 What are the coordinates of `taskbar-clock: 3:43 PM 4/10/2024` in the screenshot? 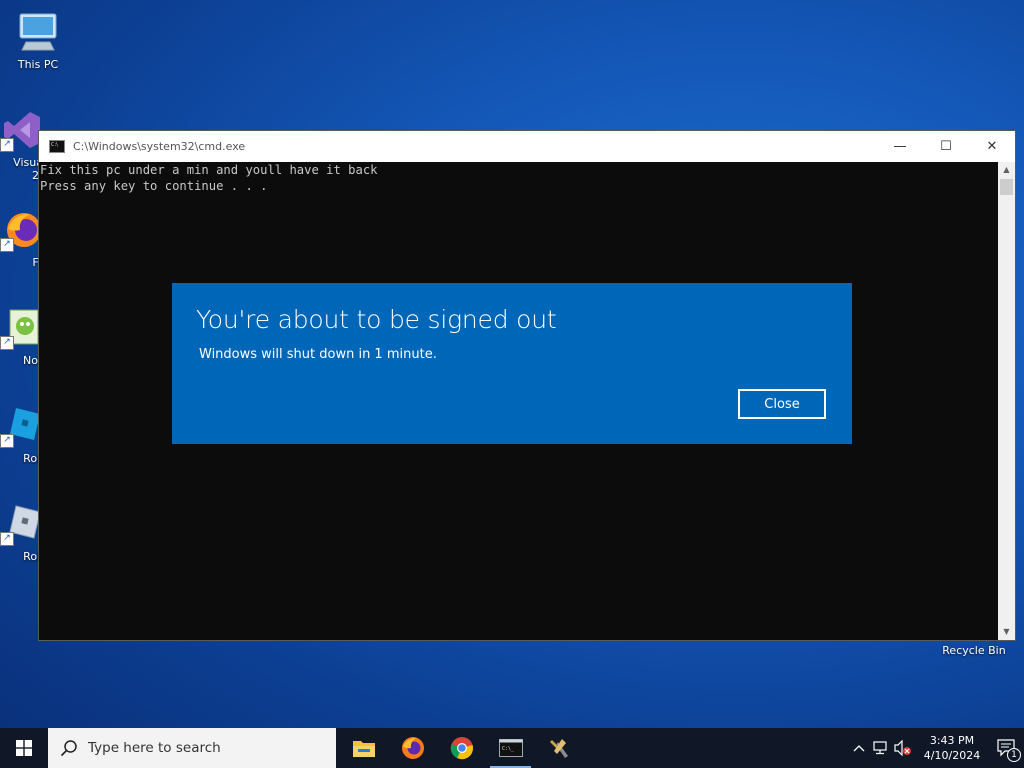 It's located at (952, 748).